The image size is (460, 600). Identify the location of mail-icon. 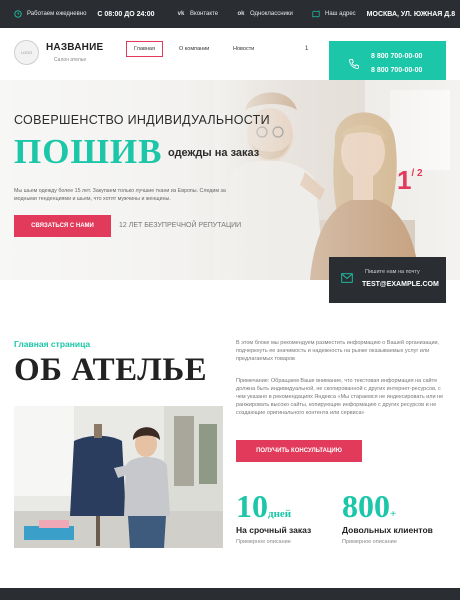
(347, 279).